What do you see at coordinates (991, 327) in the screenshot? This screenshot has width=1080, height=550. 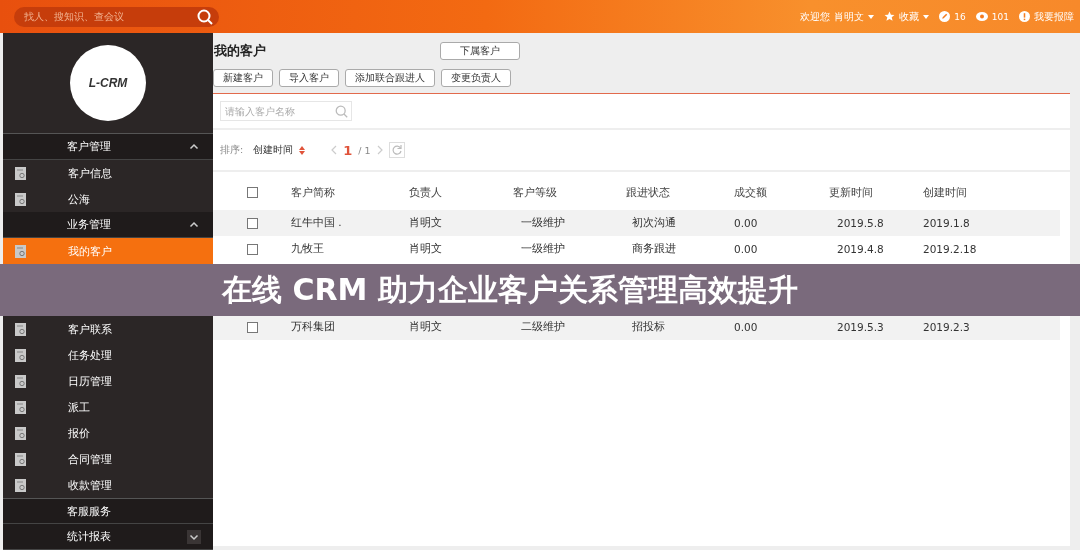 I see `table-cell: 2019.2.3` at bounding box center [991, 327].